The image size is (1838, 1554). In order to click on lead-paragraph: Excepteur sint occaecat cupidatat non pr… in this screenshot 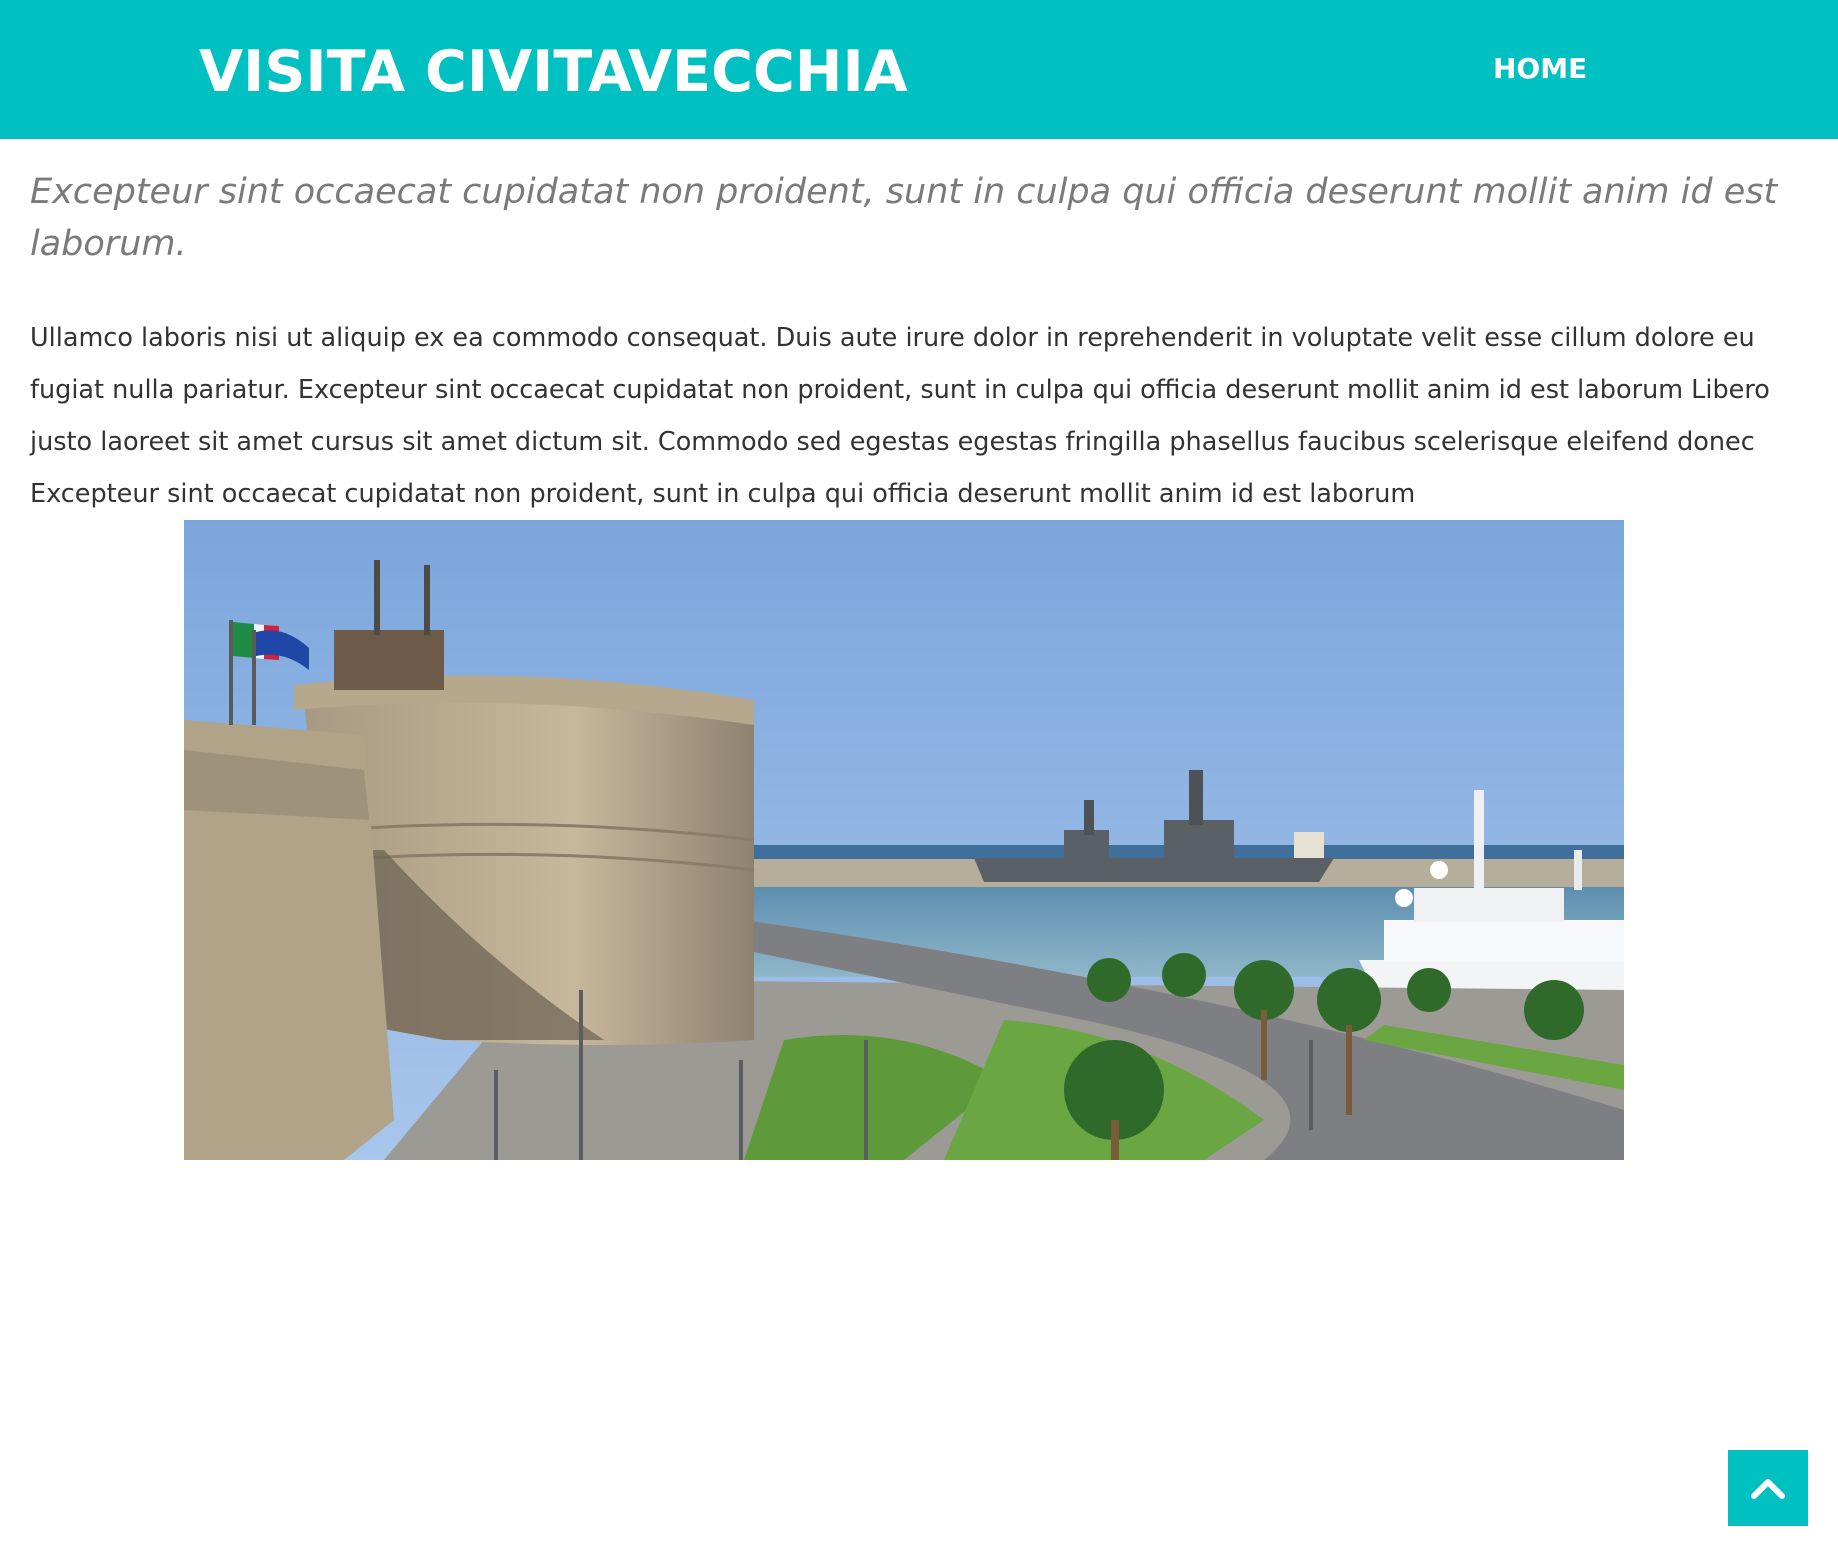, I will do `click(904, 218)`.